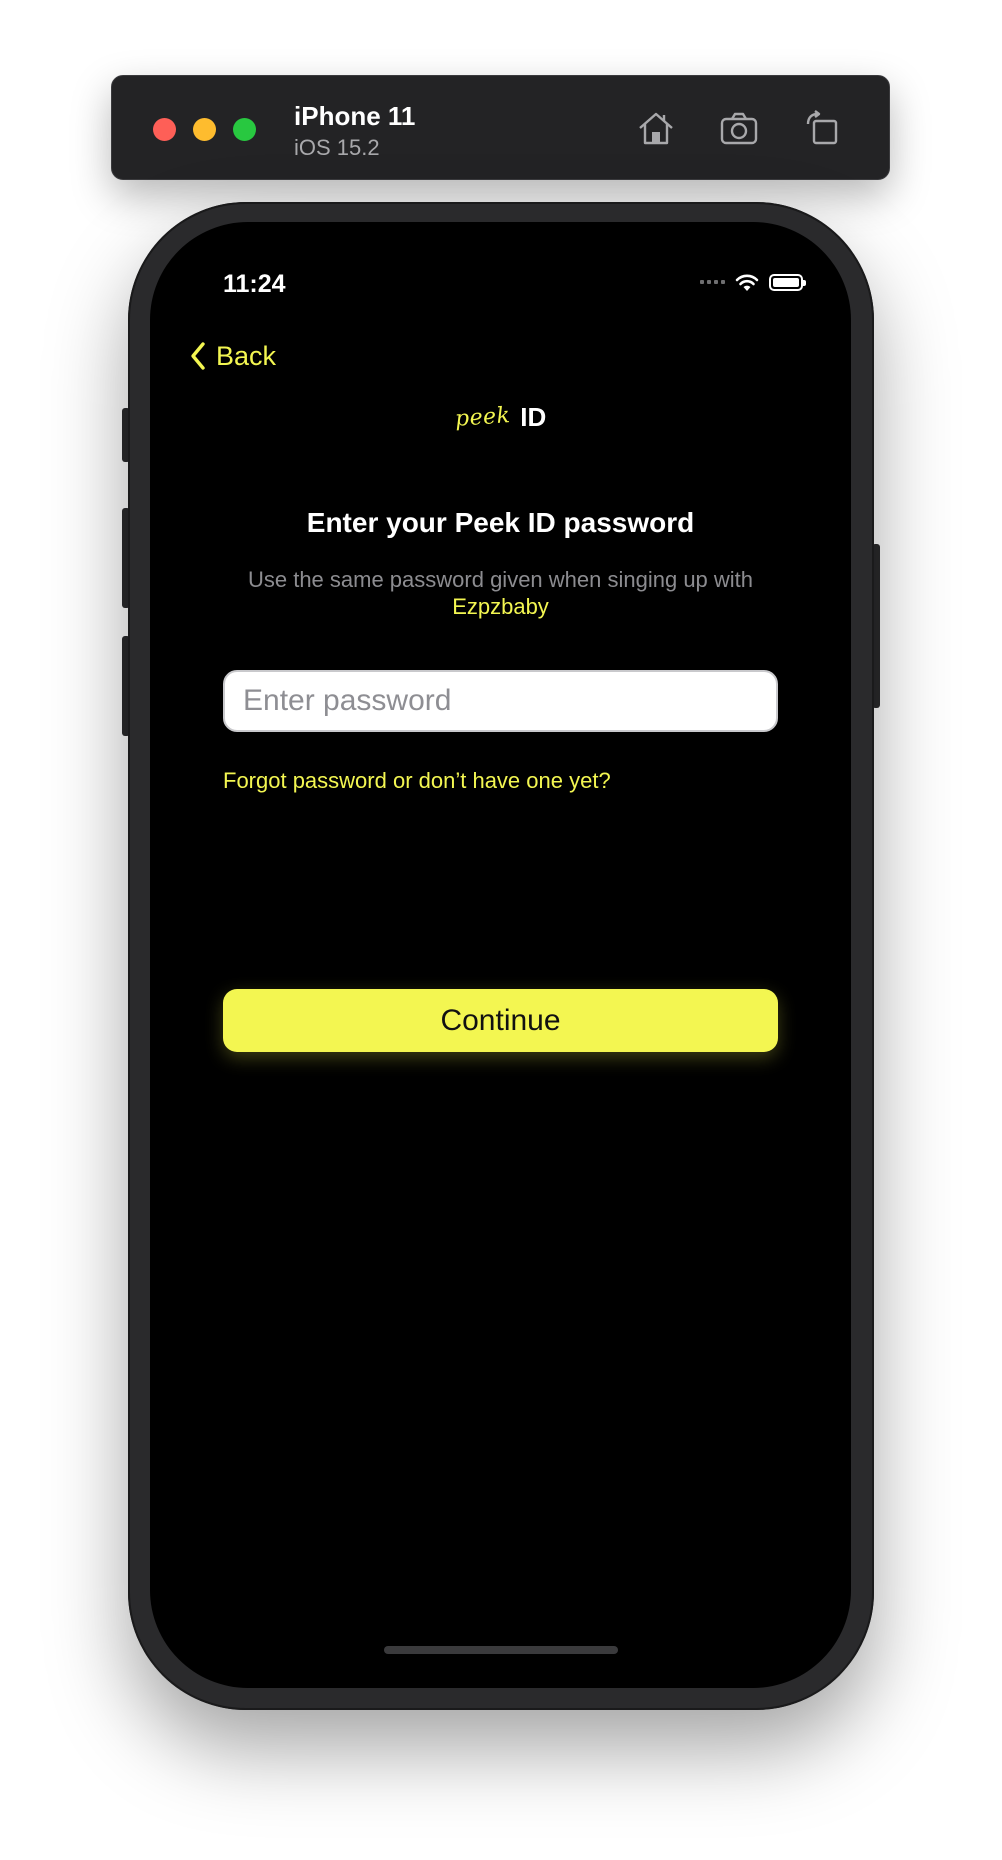  Describe the element at coordinates (712, 282) in the screenshot. I see `signal-icon` at that location.